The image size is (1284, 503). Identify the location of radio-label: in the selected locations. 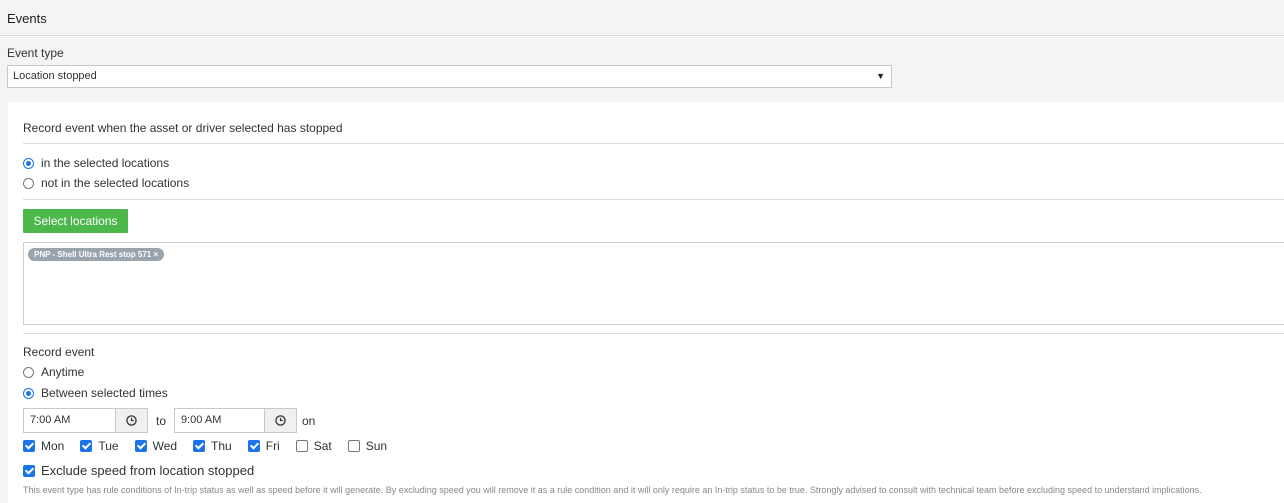
(105, 163).